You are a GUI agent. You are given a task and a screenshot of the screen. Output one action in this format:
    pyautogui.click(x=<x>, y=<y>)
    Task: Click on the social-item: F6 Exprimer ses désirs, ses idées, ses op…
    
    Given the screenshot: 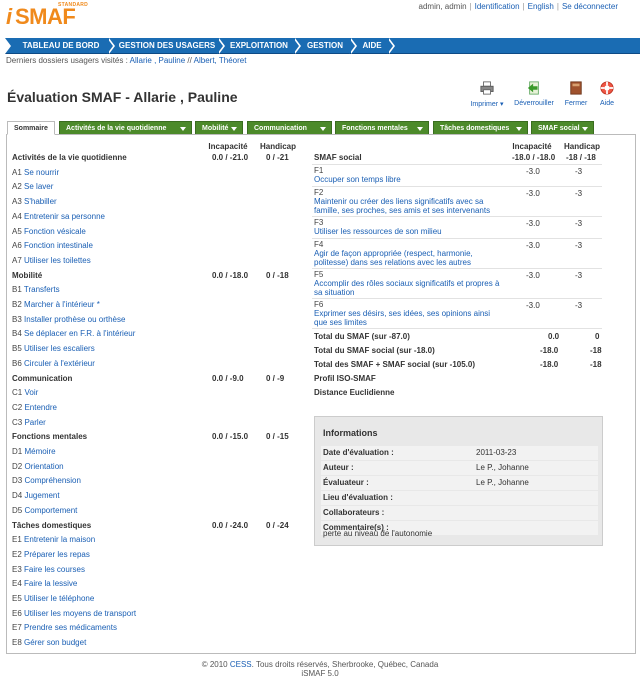 What is the action you would take?
    pyautogui.click(x=409, y=313)
    